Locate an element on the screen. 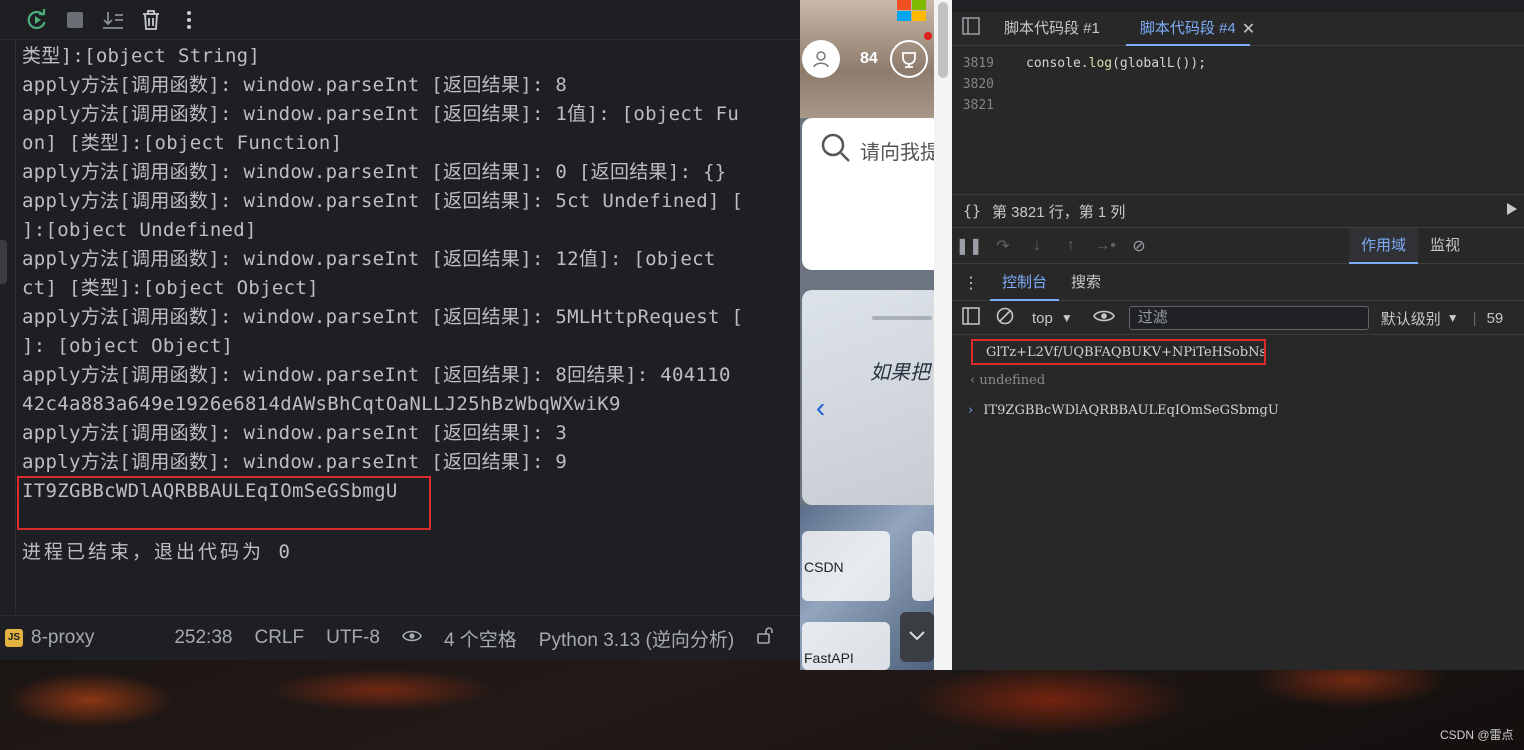  deactivate-breakpoints-icon: ⊘ is located at coordinates (1139, 246).